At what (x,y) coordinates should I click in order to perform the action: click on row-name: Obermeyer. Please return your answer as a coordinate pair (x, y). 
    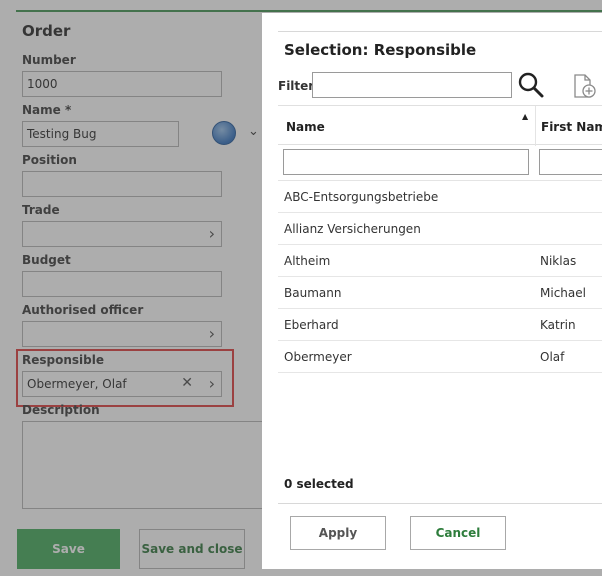
    Looking at the image, I should click on (318, 357).